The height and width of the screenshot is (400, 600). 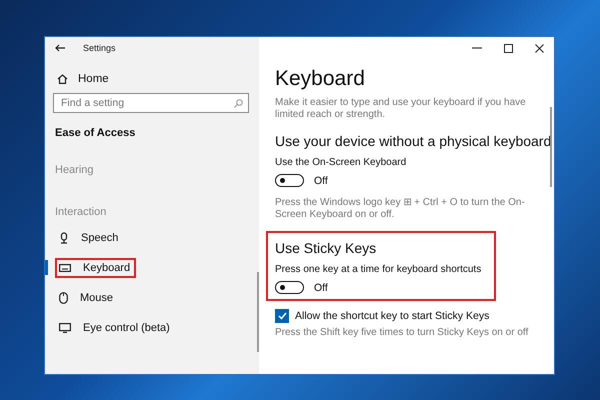 I want to click on category-heading: Interaction, so click(x=81, y=212).